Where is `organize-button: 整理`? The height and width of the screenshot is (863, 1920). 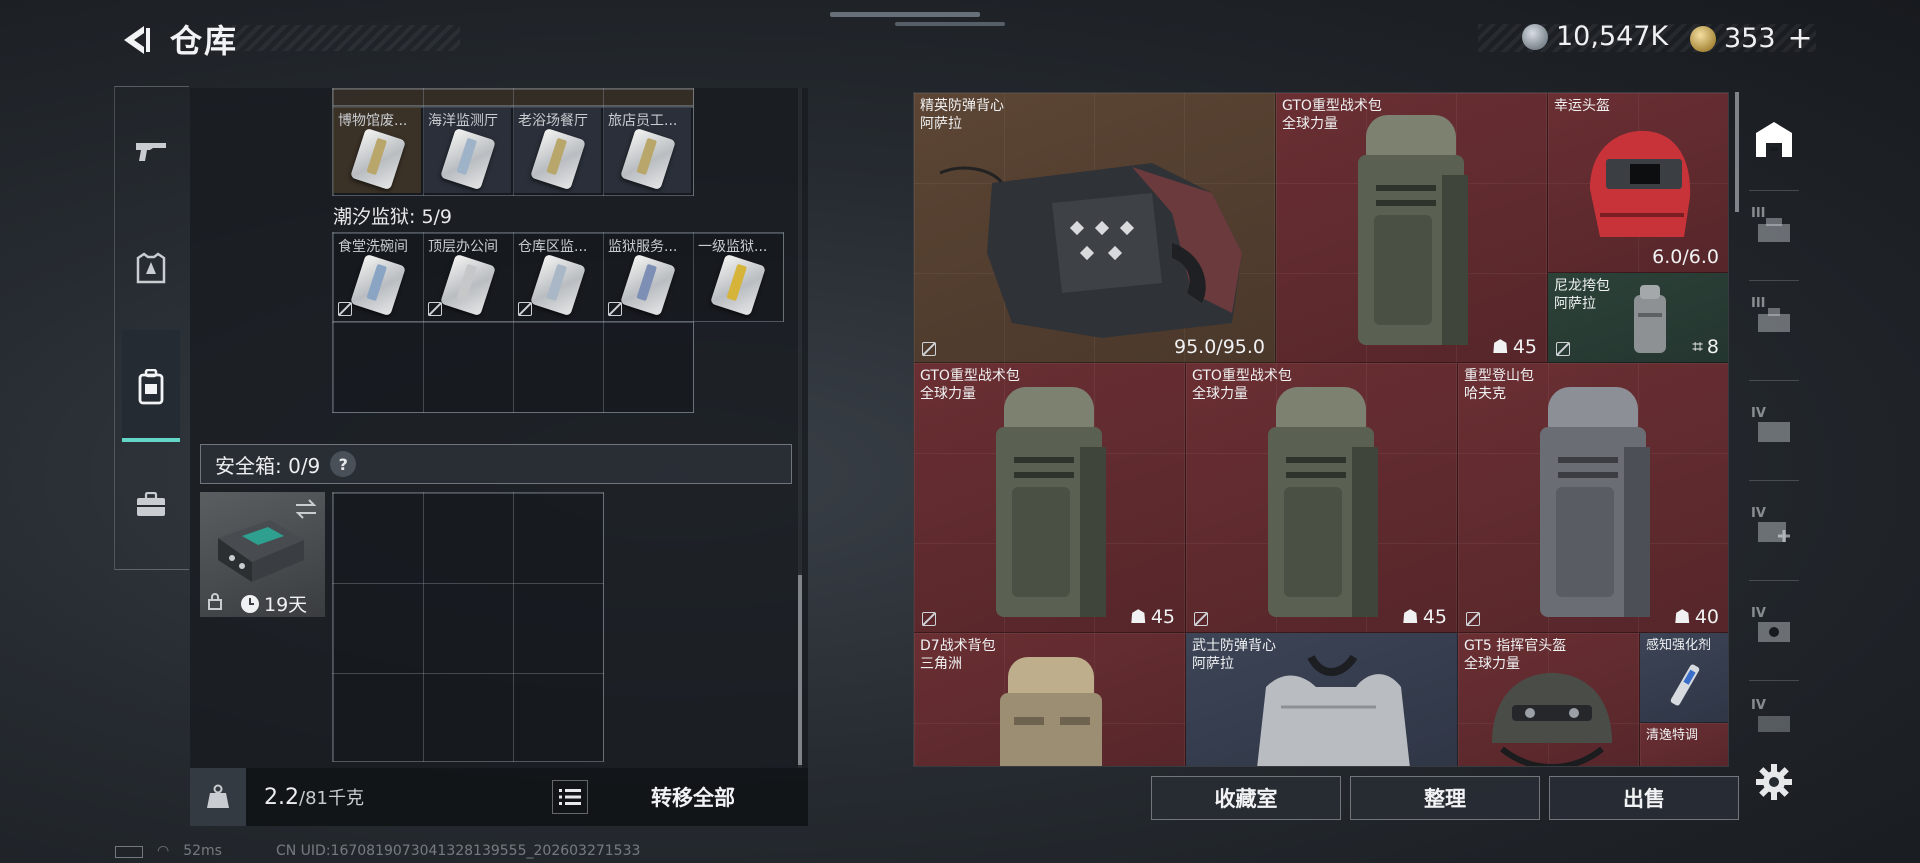
organize-button: 整理 is located at coordinates (1445, 798).